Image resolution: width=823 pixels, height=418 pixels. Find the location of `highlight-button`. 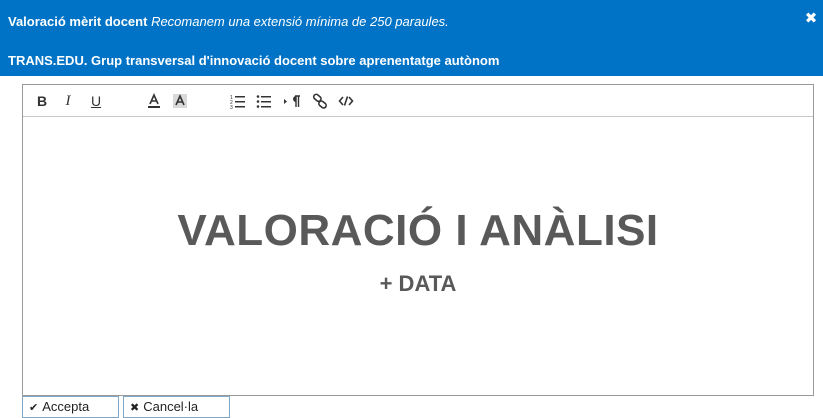

highlight-button is located at coordinates (180, 101).